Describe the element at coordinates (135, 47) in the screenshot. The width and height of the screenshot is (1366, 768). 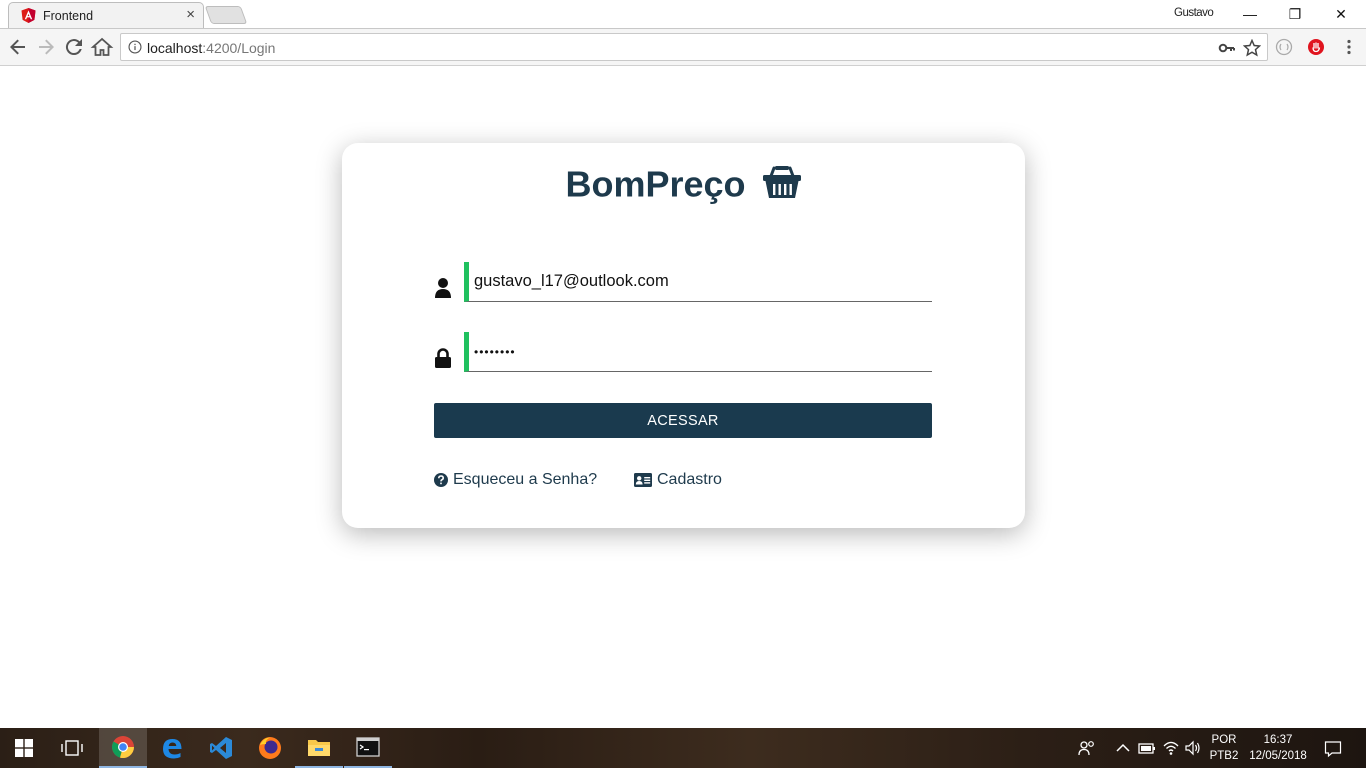
I see `site-info-icon` at that location.